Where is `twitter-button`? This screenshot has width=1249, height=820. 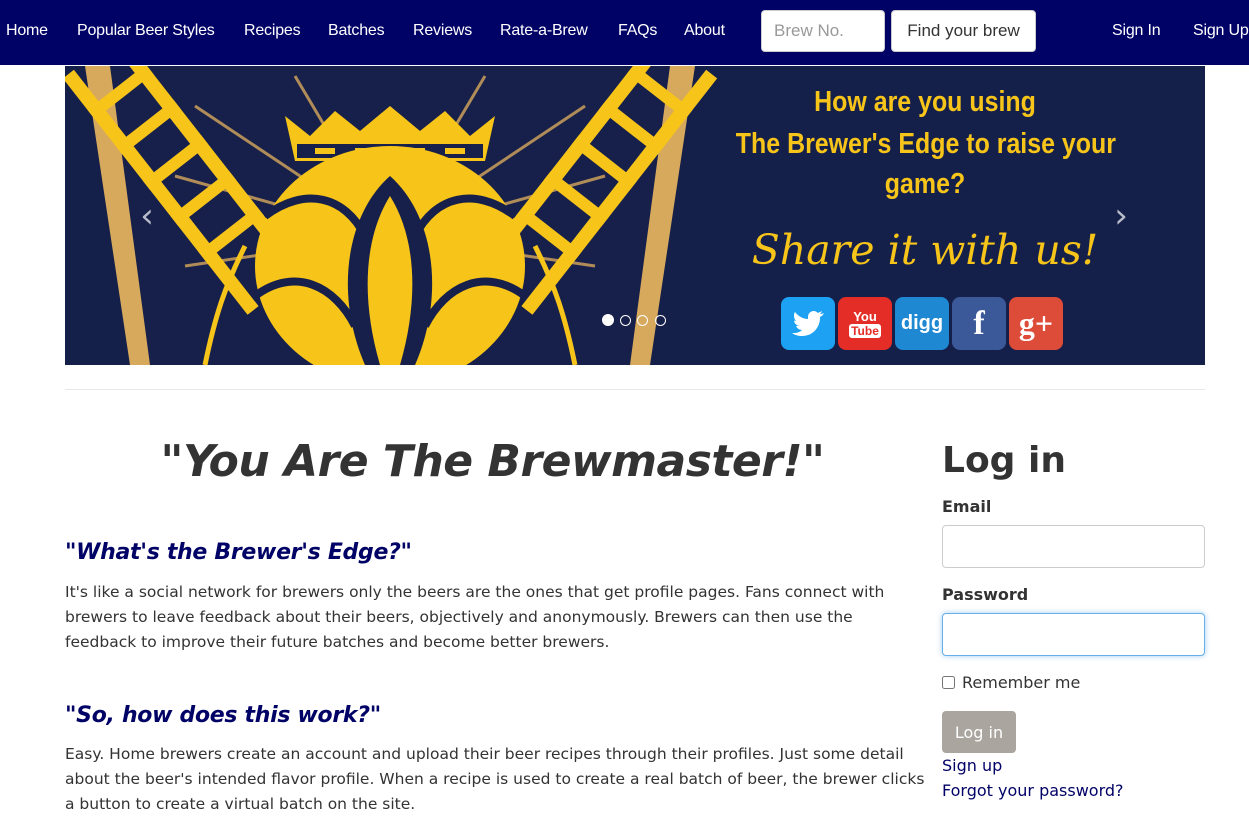
twitter-button is located at coordinates (808, 323).